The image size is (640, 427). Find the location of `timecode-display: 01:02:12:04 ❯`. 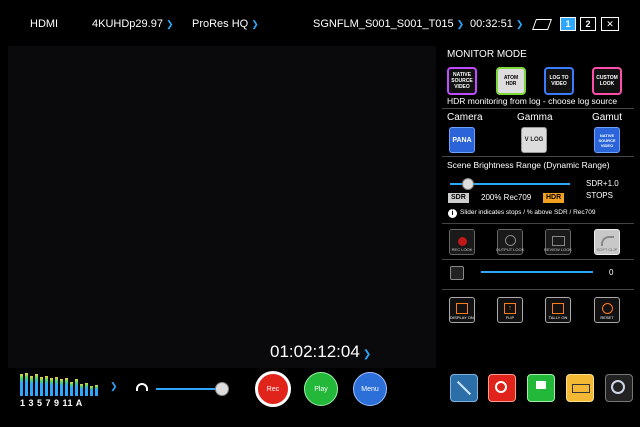

timecode-display: 01:02:12:04 ❯ is located at coordinates (320, 352).